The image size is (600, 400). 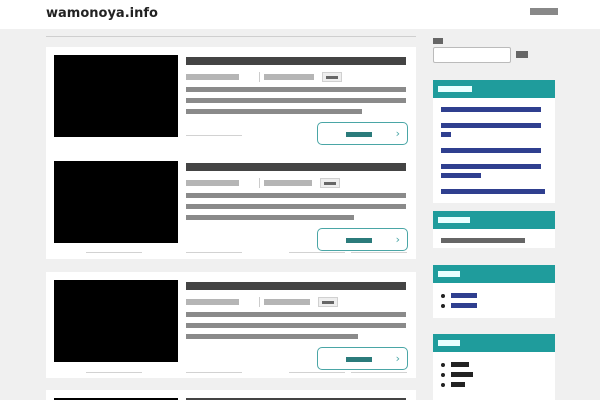 I want to click on post-card, so click(x=231, y=395).